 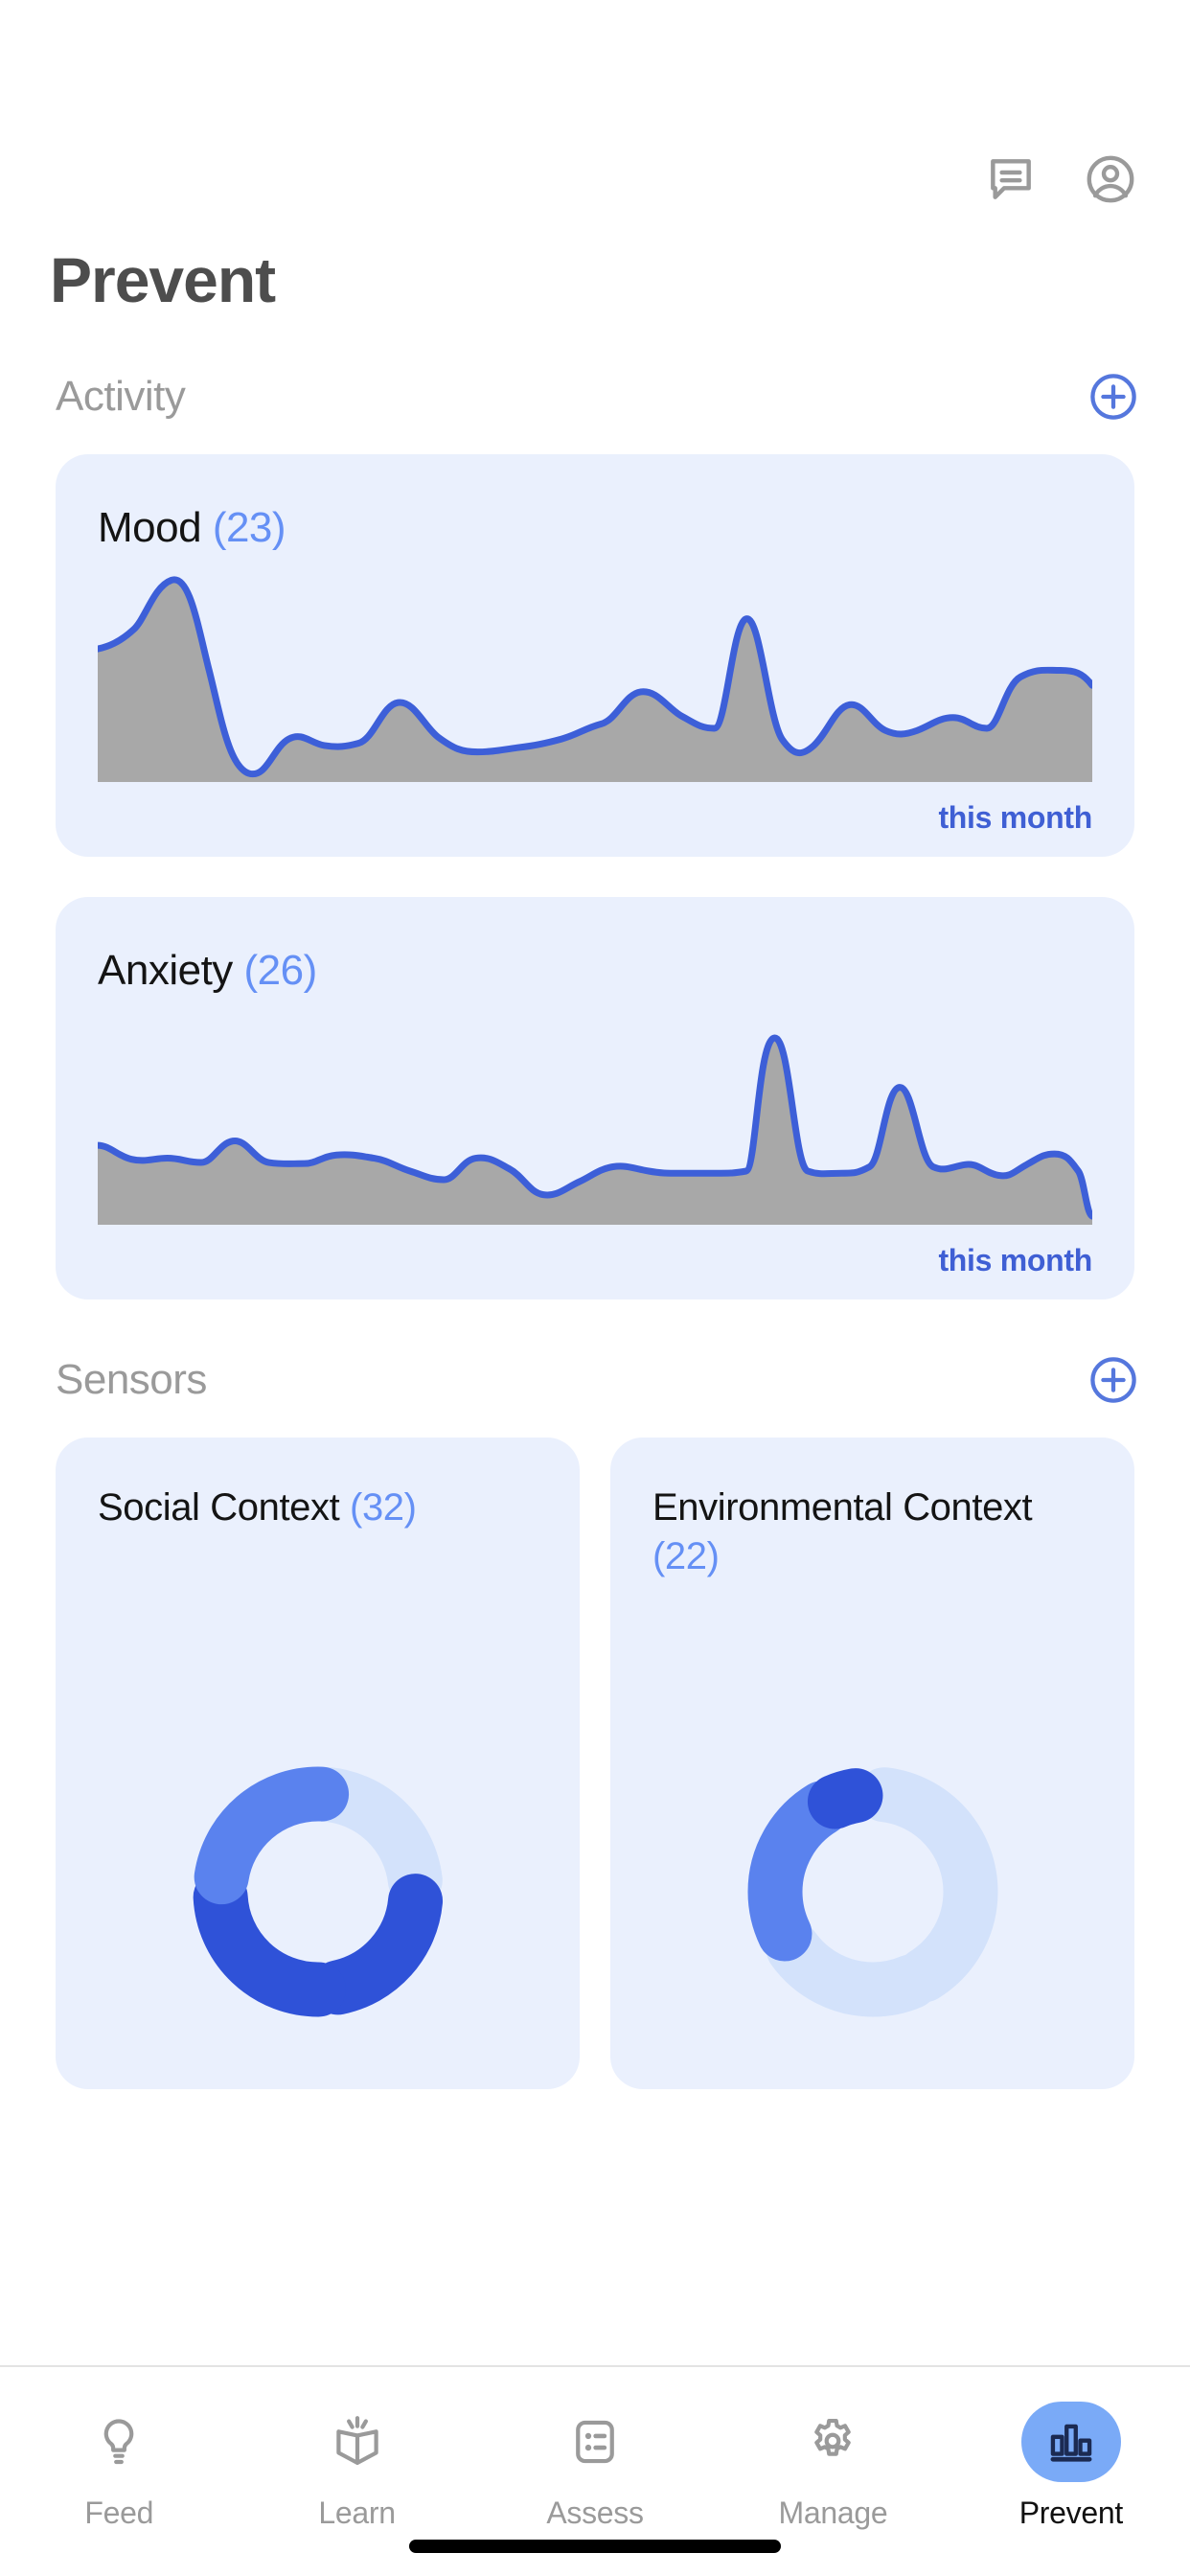 I want to click on card-title-mood: Mood (23), so click(x=595, y=503).